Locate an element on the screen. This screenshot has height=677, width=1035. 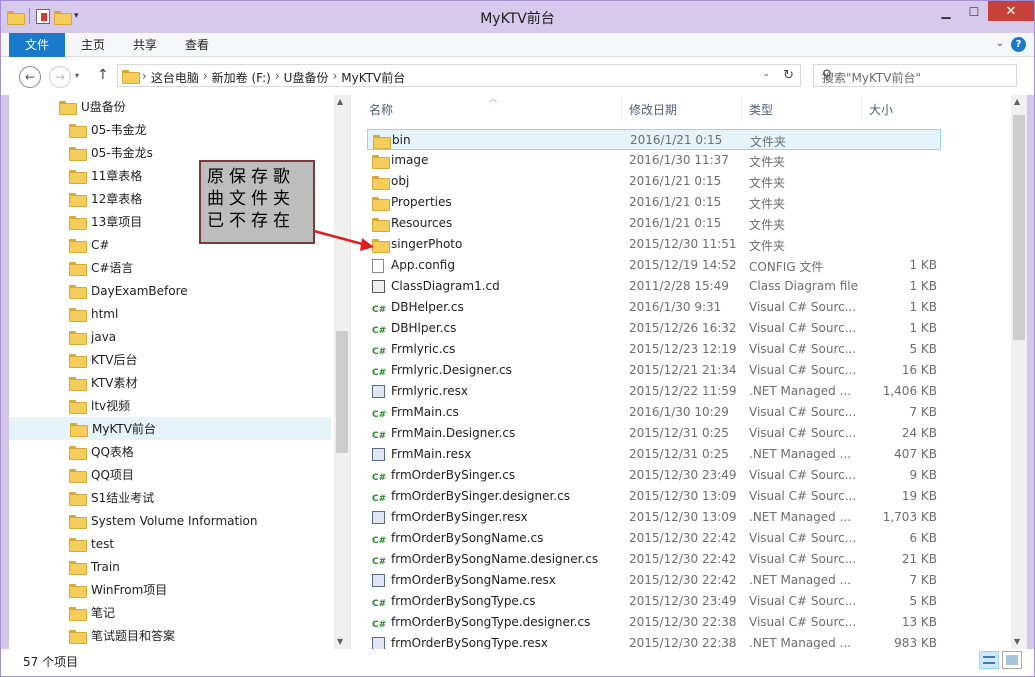
breadcrumb-u-backup: U盘备份 is located at coordinates (306, 77).